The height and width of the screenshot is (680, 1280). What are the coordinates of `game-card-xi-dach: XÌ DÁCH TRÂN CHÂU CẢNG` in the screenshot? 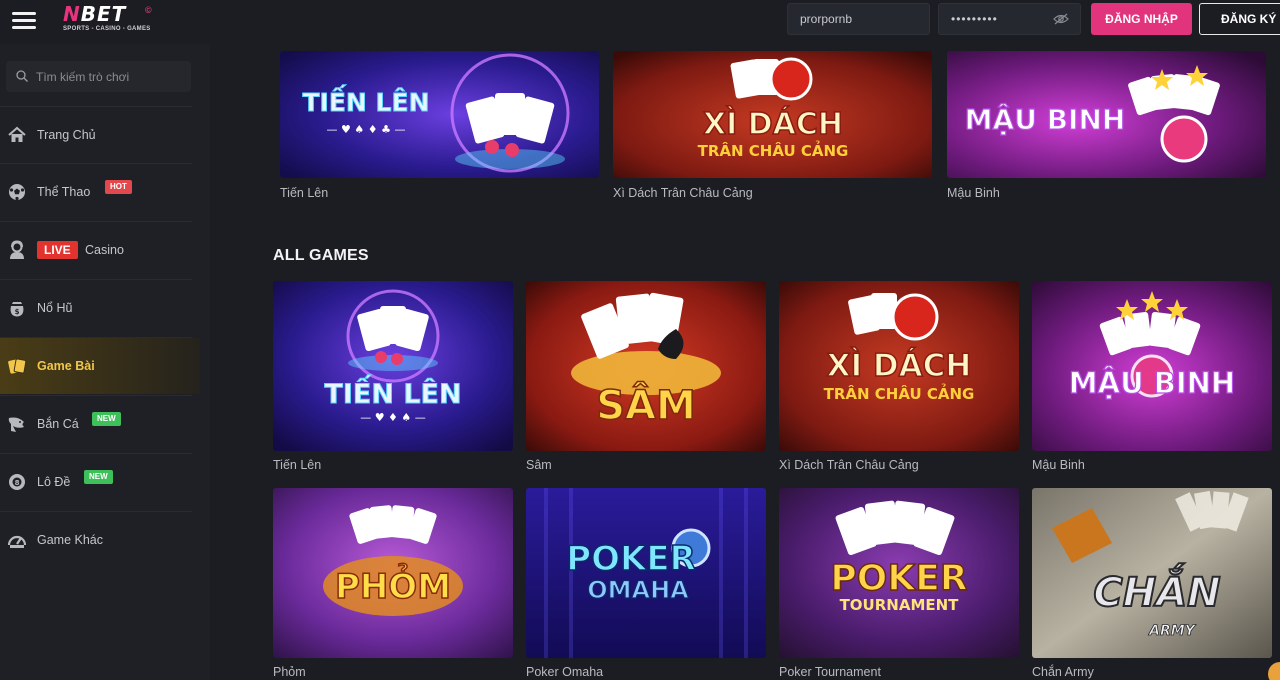 It's located at (899, 366).